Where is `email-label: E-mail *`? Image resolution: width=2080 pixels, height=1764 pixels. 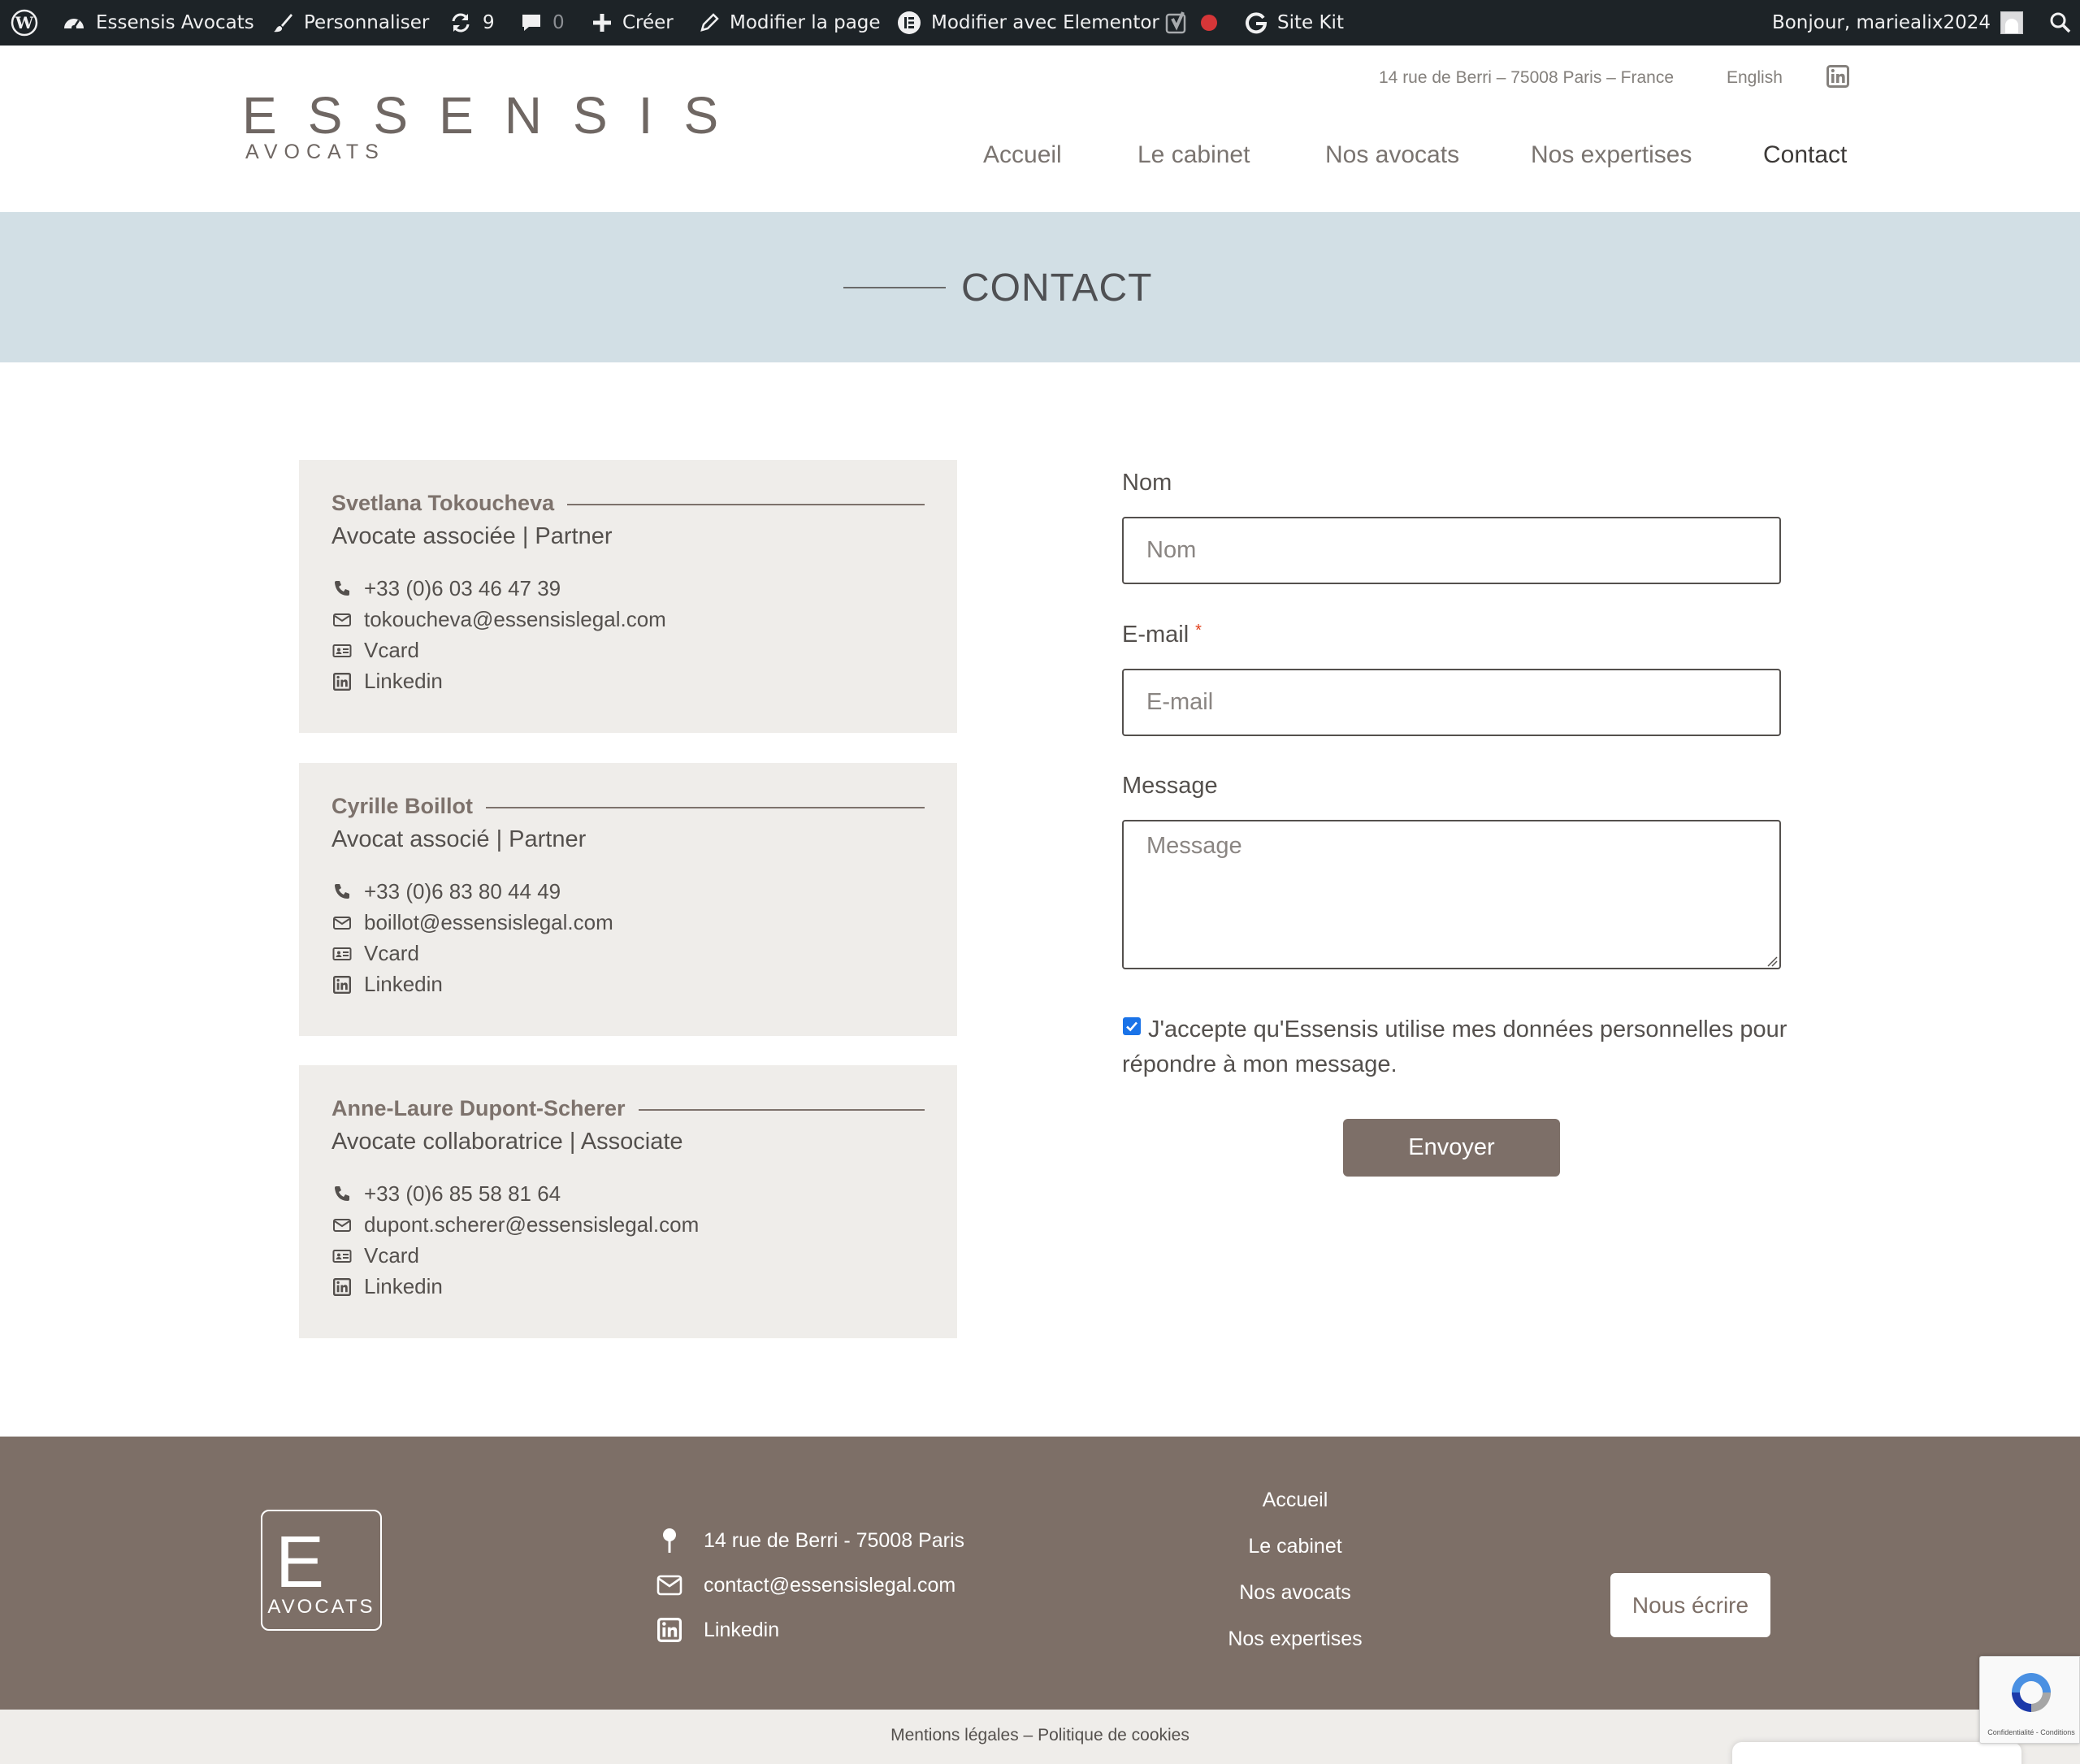 email-label: E-mail * is located at coordinates (1162, 635).